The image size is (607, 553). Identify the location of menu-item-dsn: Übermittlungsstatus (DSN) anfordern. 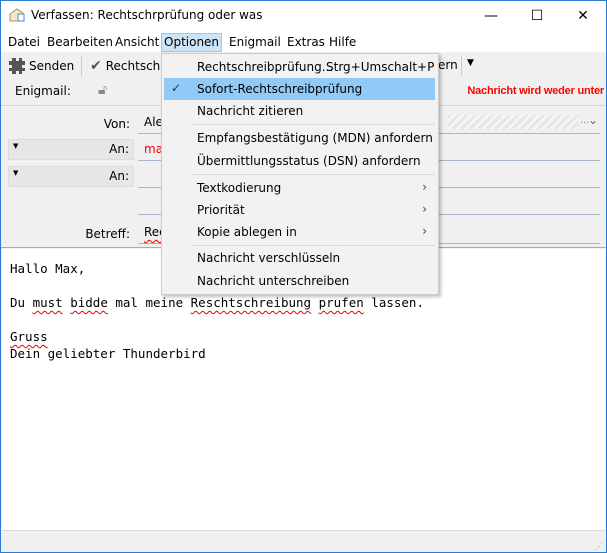
(299, 161).